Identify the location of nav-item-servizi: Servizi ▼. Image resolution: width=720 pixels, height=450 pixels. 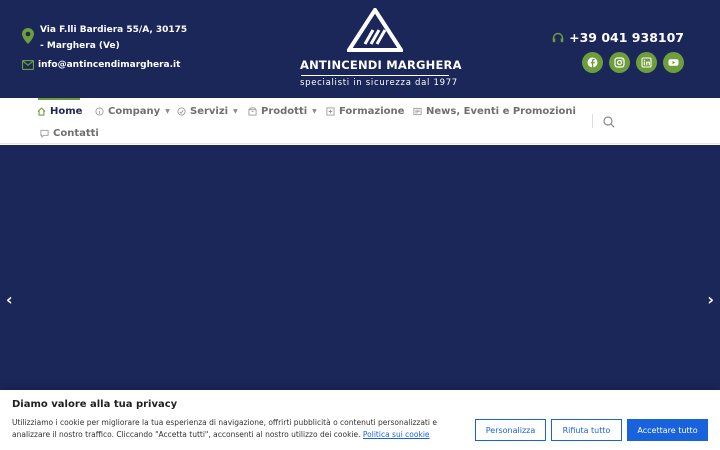
(207, 111).